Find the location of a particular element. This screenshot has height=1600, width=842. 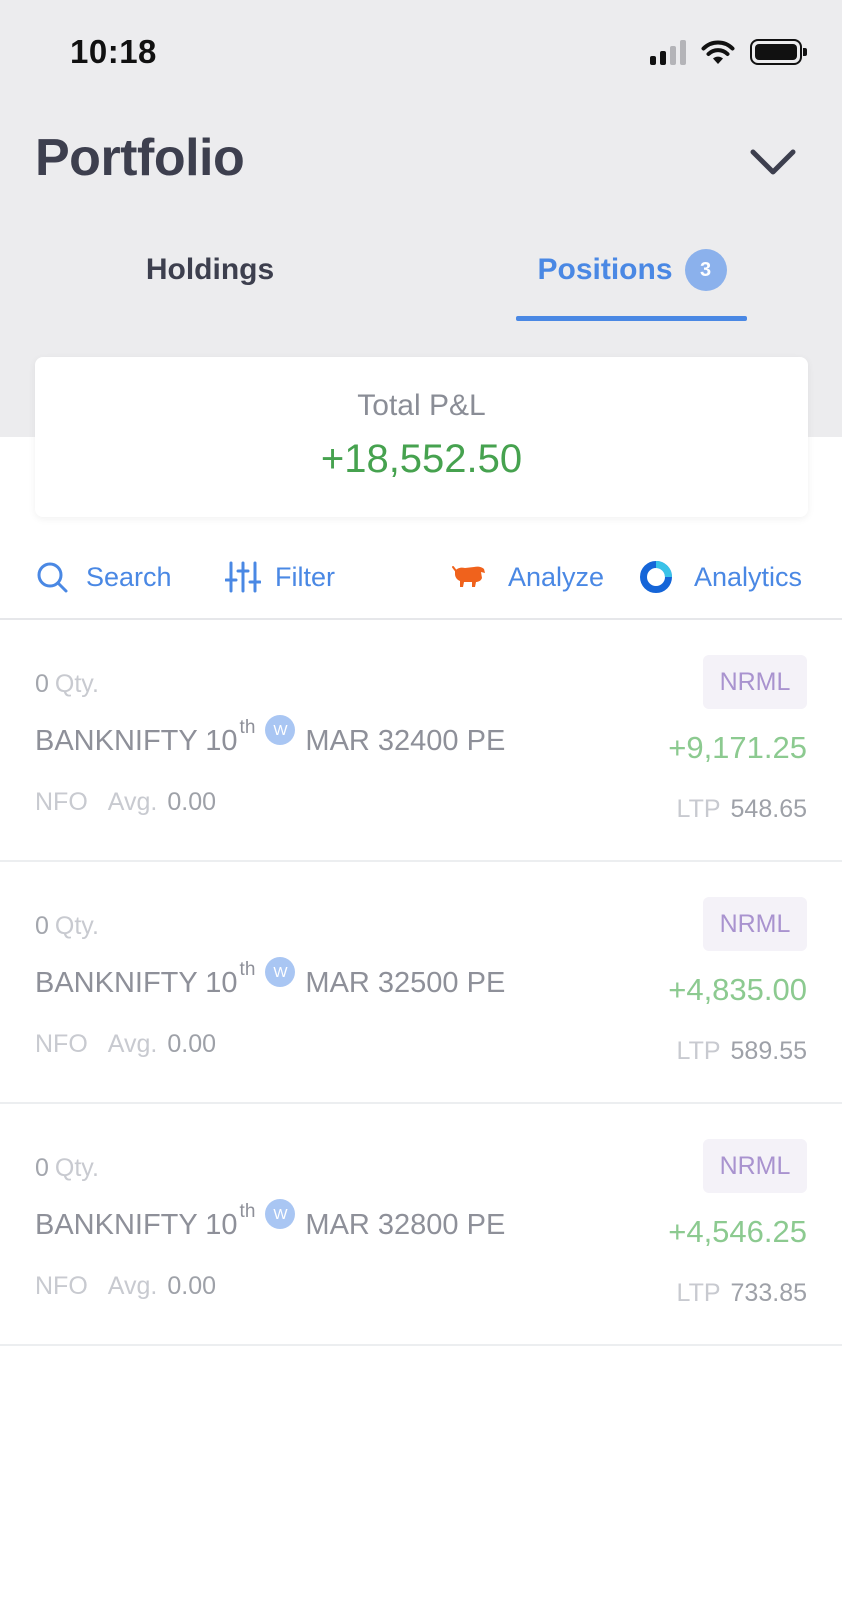

position-ltp: LTP 733.85 is located at coordinates (742, 1293).